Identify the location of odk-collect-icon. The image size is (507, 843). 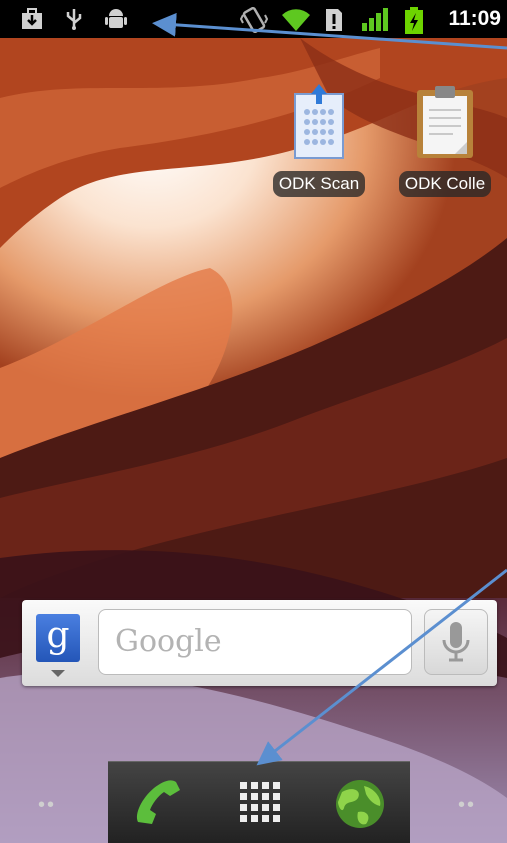
(445, 122).